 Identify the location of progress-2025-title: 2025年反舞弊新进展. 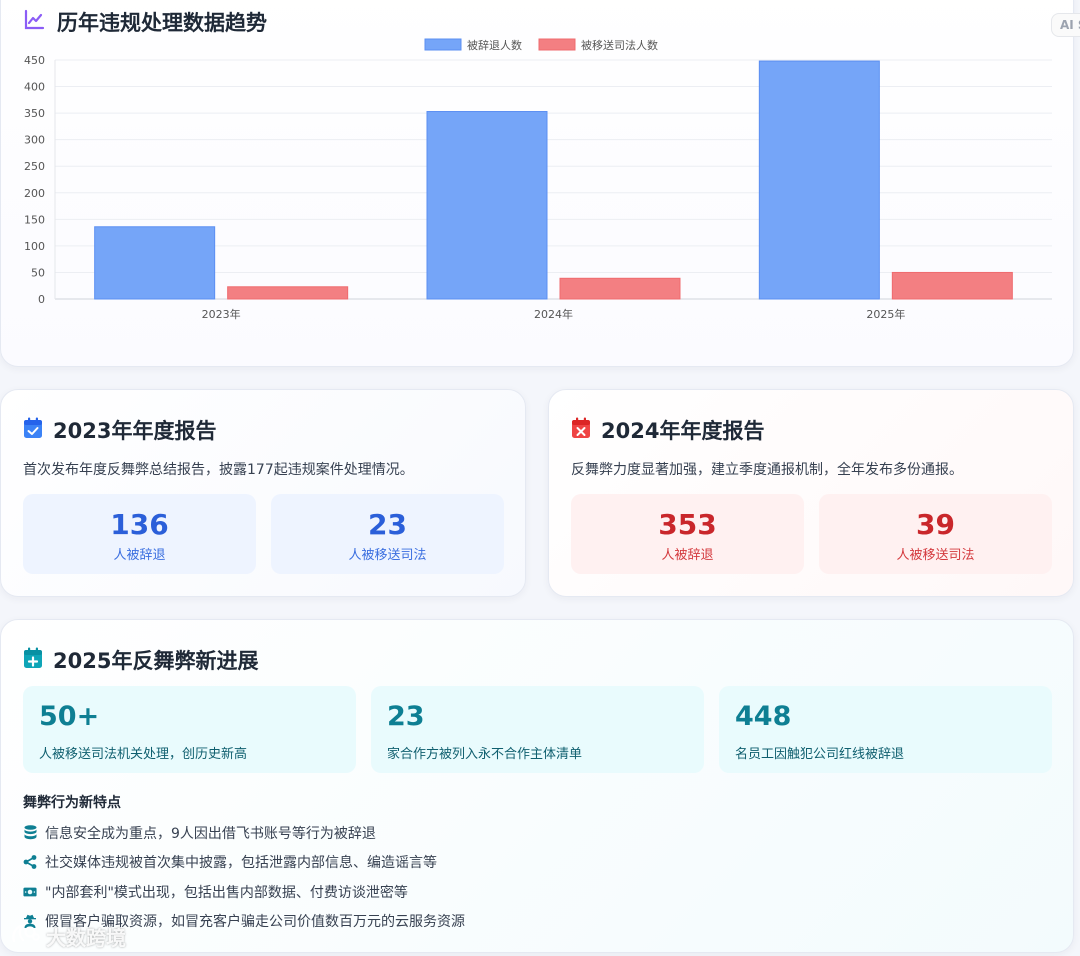
(156, 661).